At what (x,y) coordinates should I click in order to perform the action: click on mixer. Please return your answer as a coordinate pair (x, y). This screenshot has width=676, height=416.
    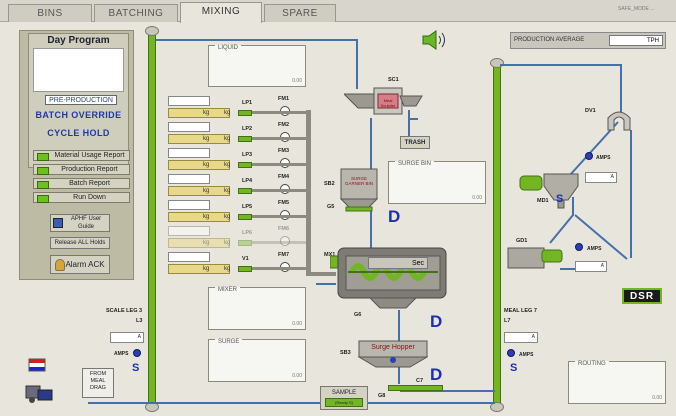
    Looking at the image, I should click on (389, 279).